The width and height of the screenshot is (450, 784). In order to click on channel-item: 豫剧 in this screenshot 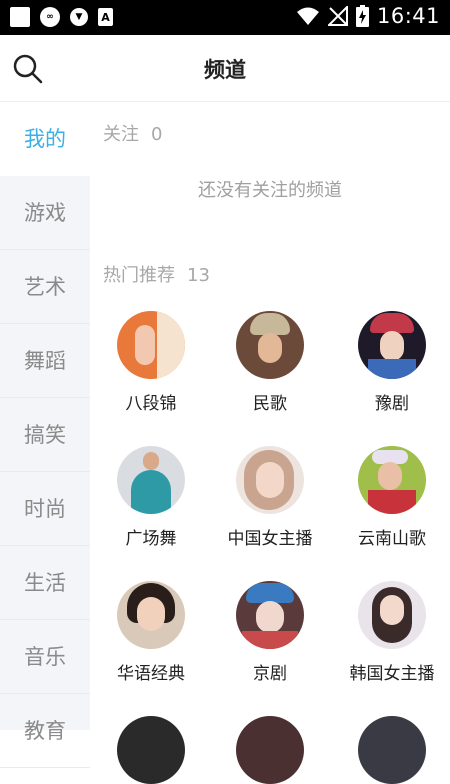, I will do `click(390, 362)`.